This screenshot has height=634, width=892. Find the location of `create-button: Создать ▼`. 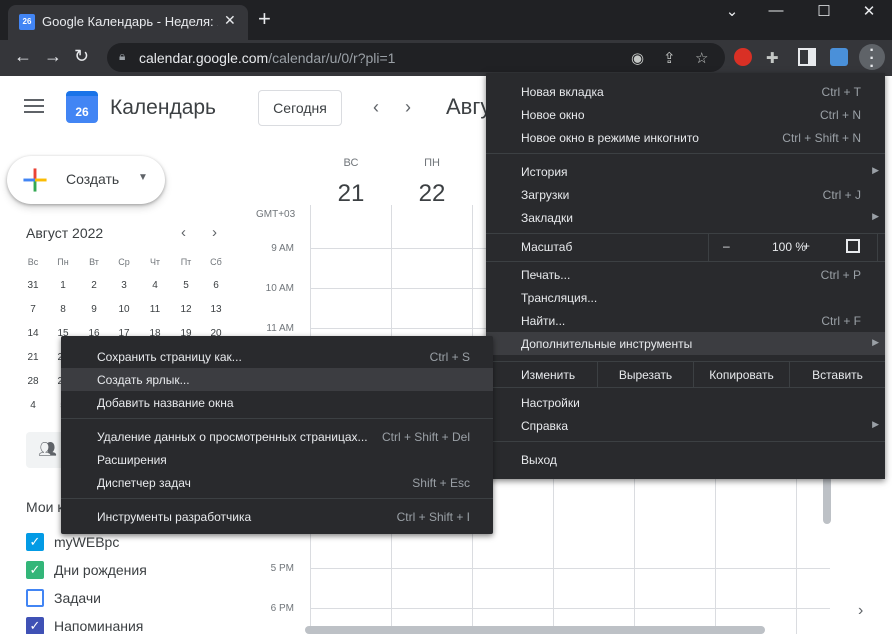

create-button: Создать ▼ is located at coordinates (86, 180).